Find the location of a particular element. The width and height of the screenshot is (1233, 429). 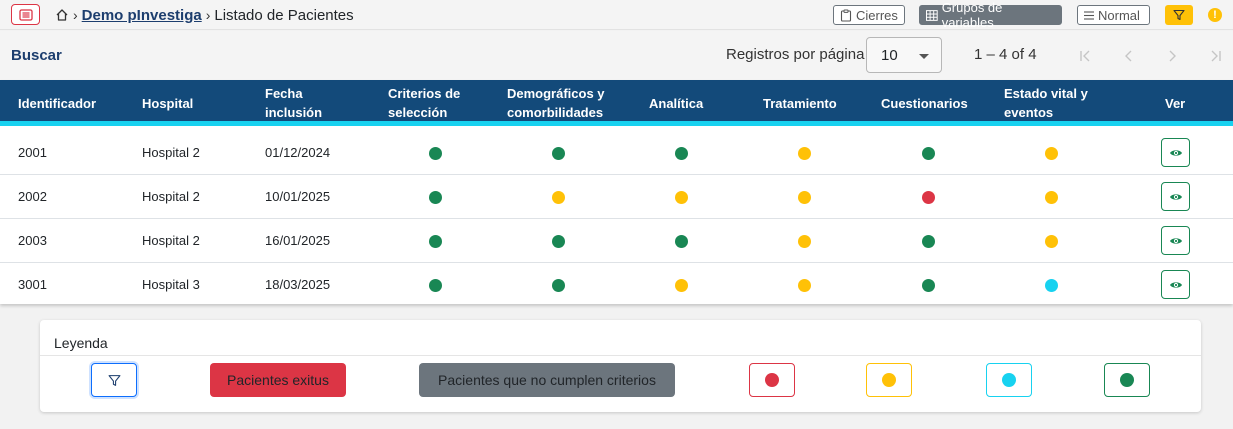

home-icon is located at coordinates (62, 15).